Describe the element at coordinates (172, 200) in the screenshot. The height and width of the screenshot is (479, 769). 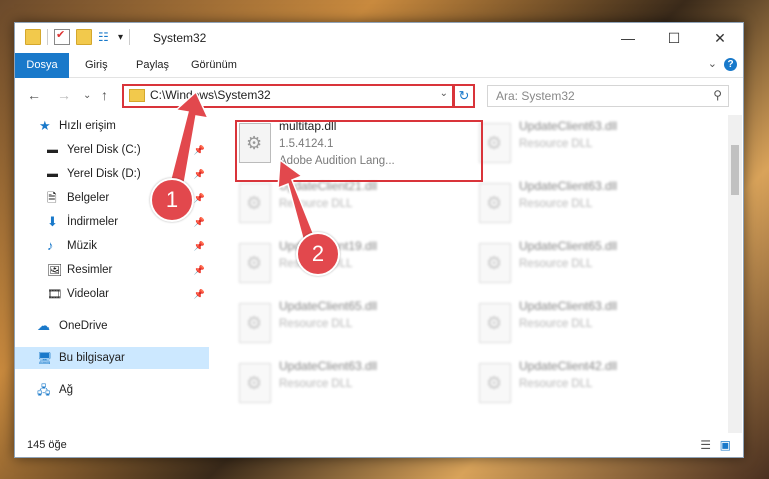
I see `step-badge-1: 1` at that location.